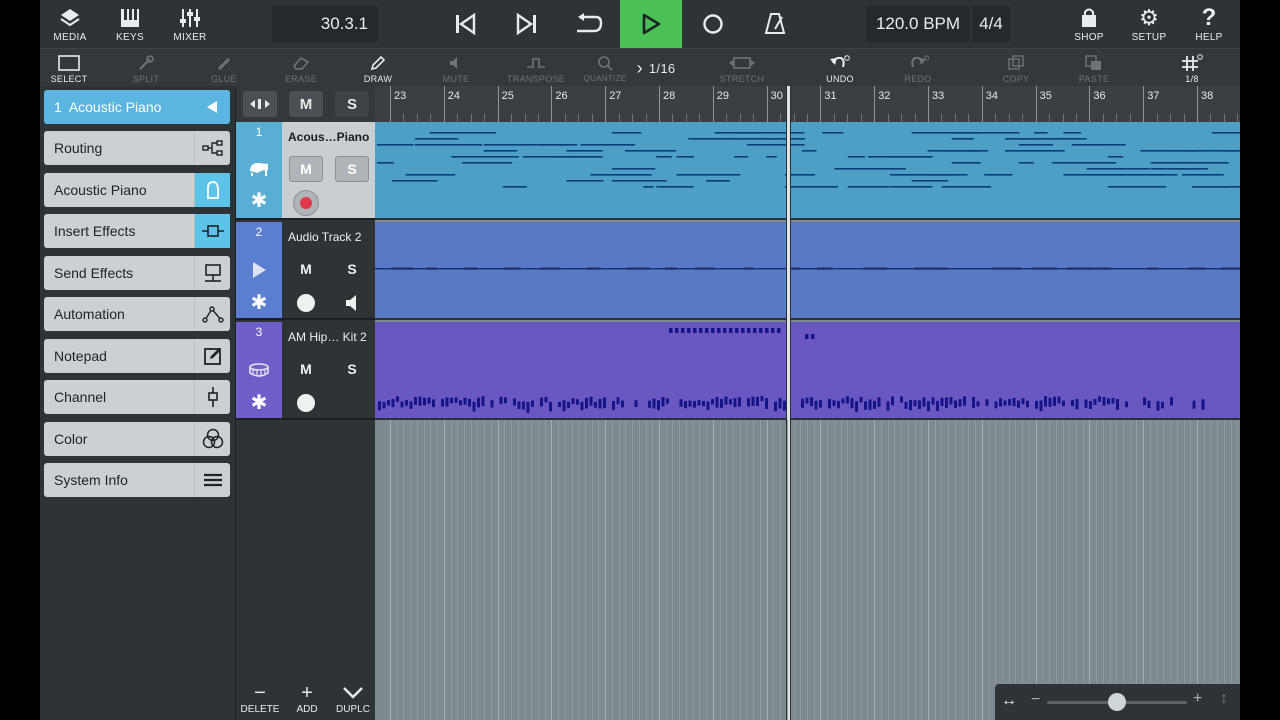 The width and height of the screenshot is (1280, 720). I want to click on horizontal-zoom-icon: ↔, so click(1009, 701).